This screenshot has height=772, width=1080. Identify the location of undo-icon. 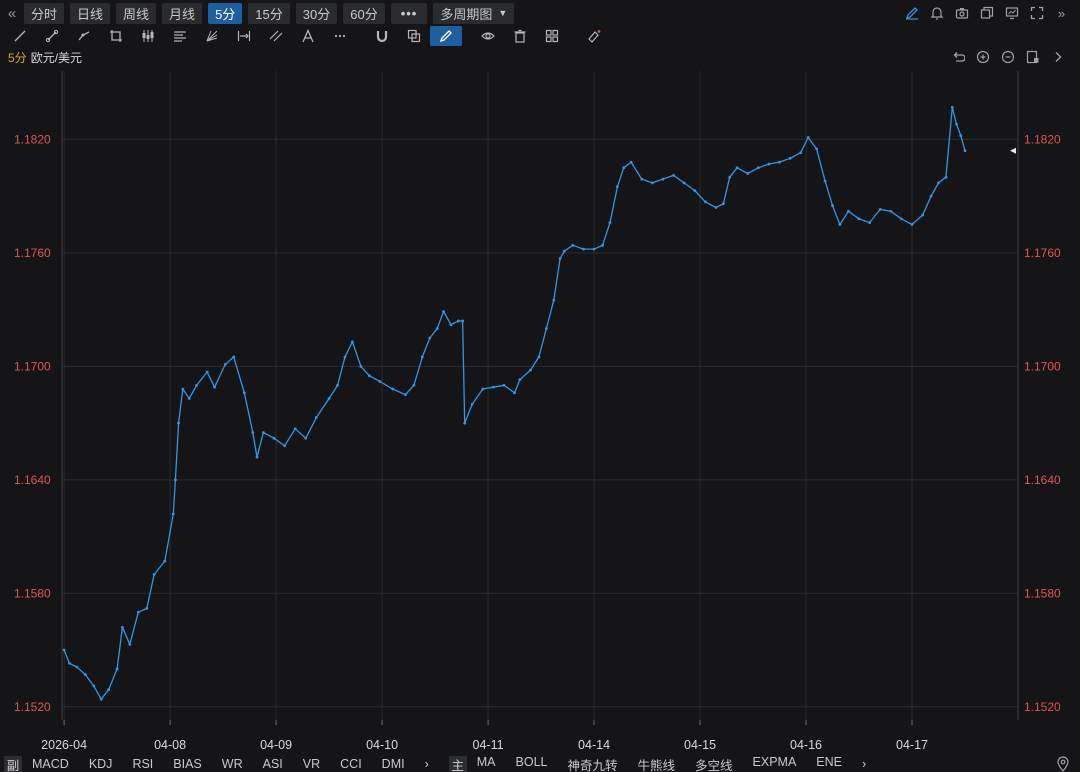
(957, 57).